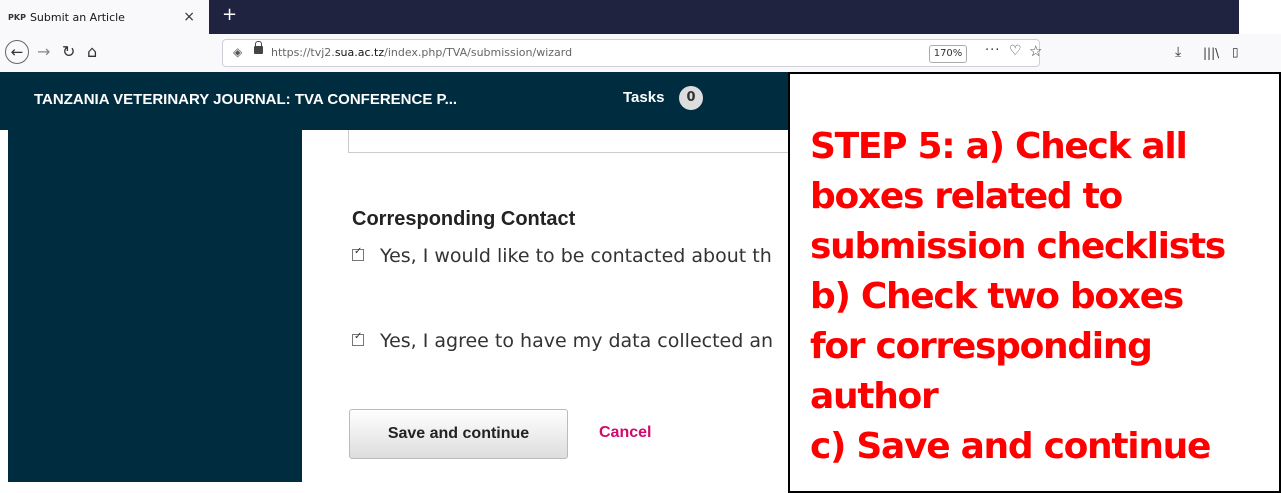 This screenshot has width=1281, height=493. Describe the element at coordinates (17, 52) in the screenshot. I see `back-icon: ←` at that location.